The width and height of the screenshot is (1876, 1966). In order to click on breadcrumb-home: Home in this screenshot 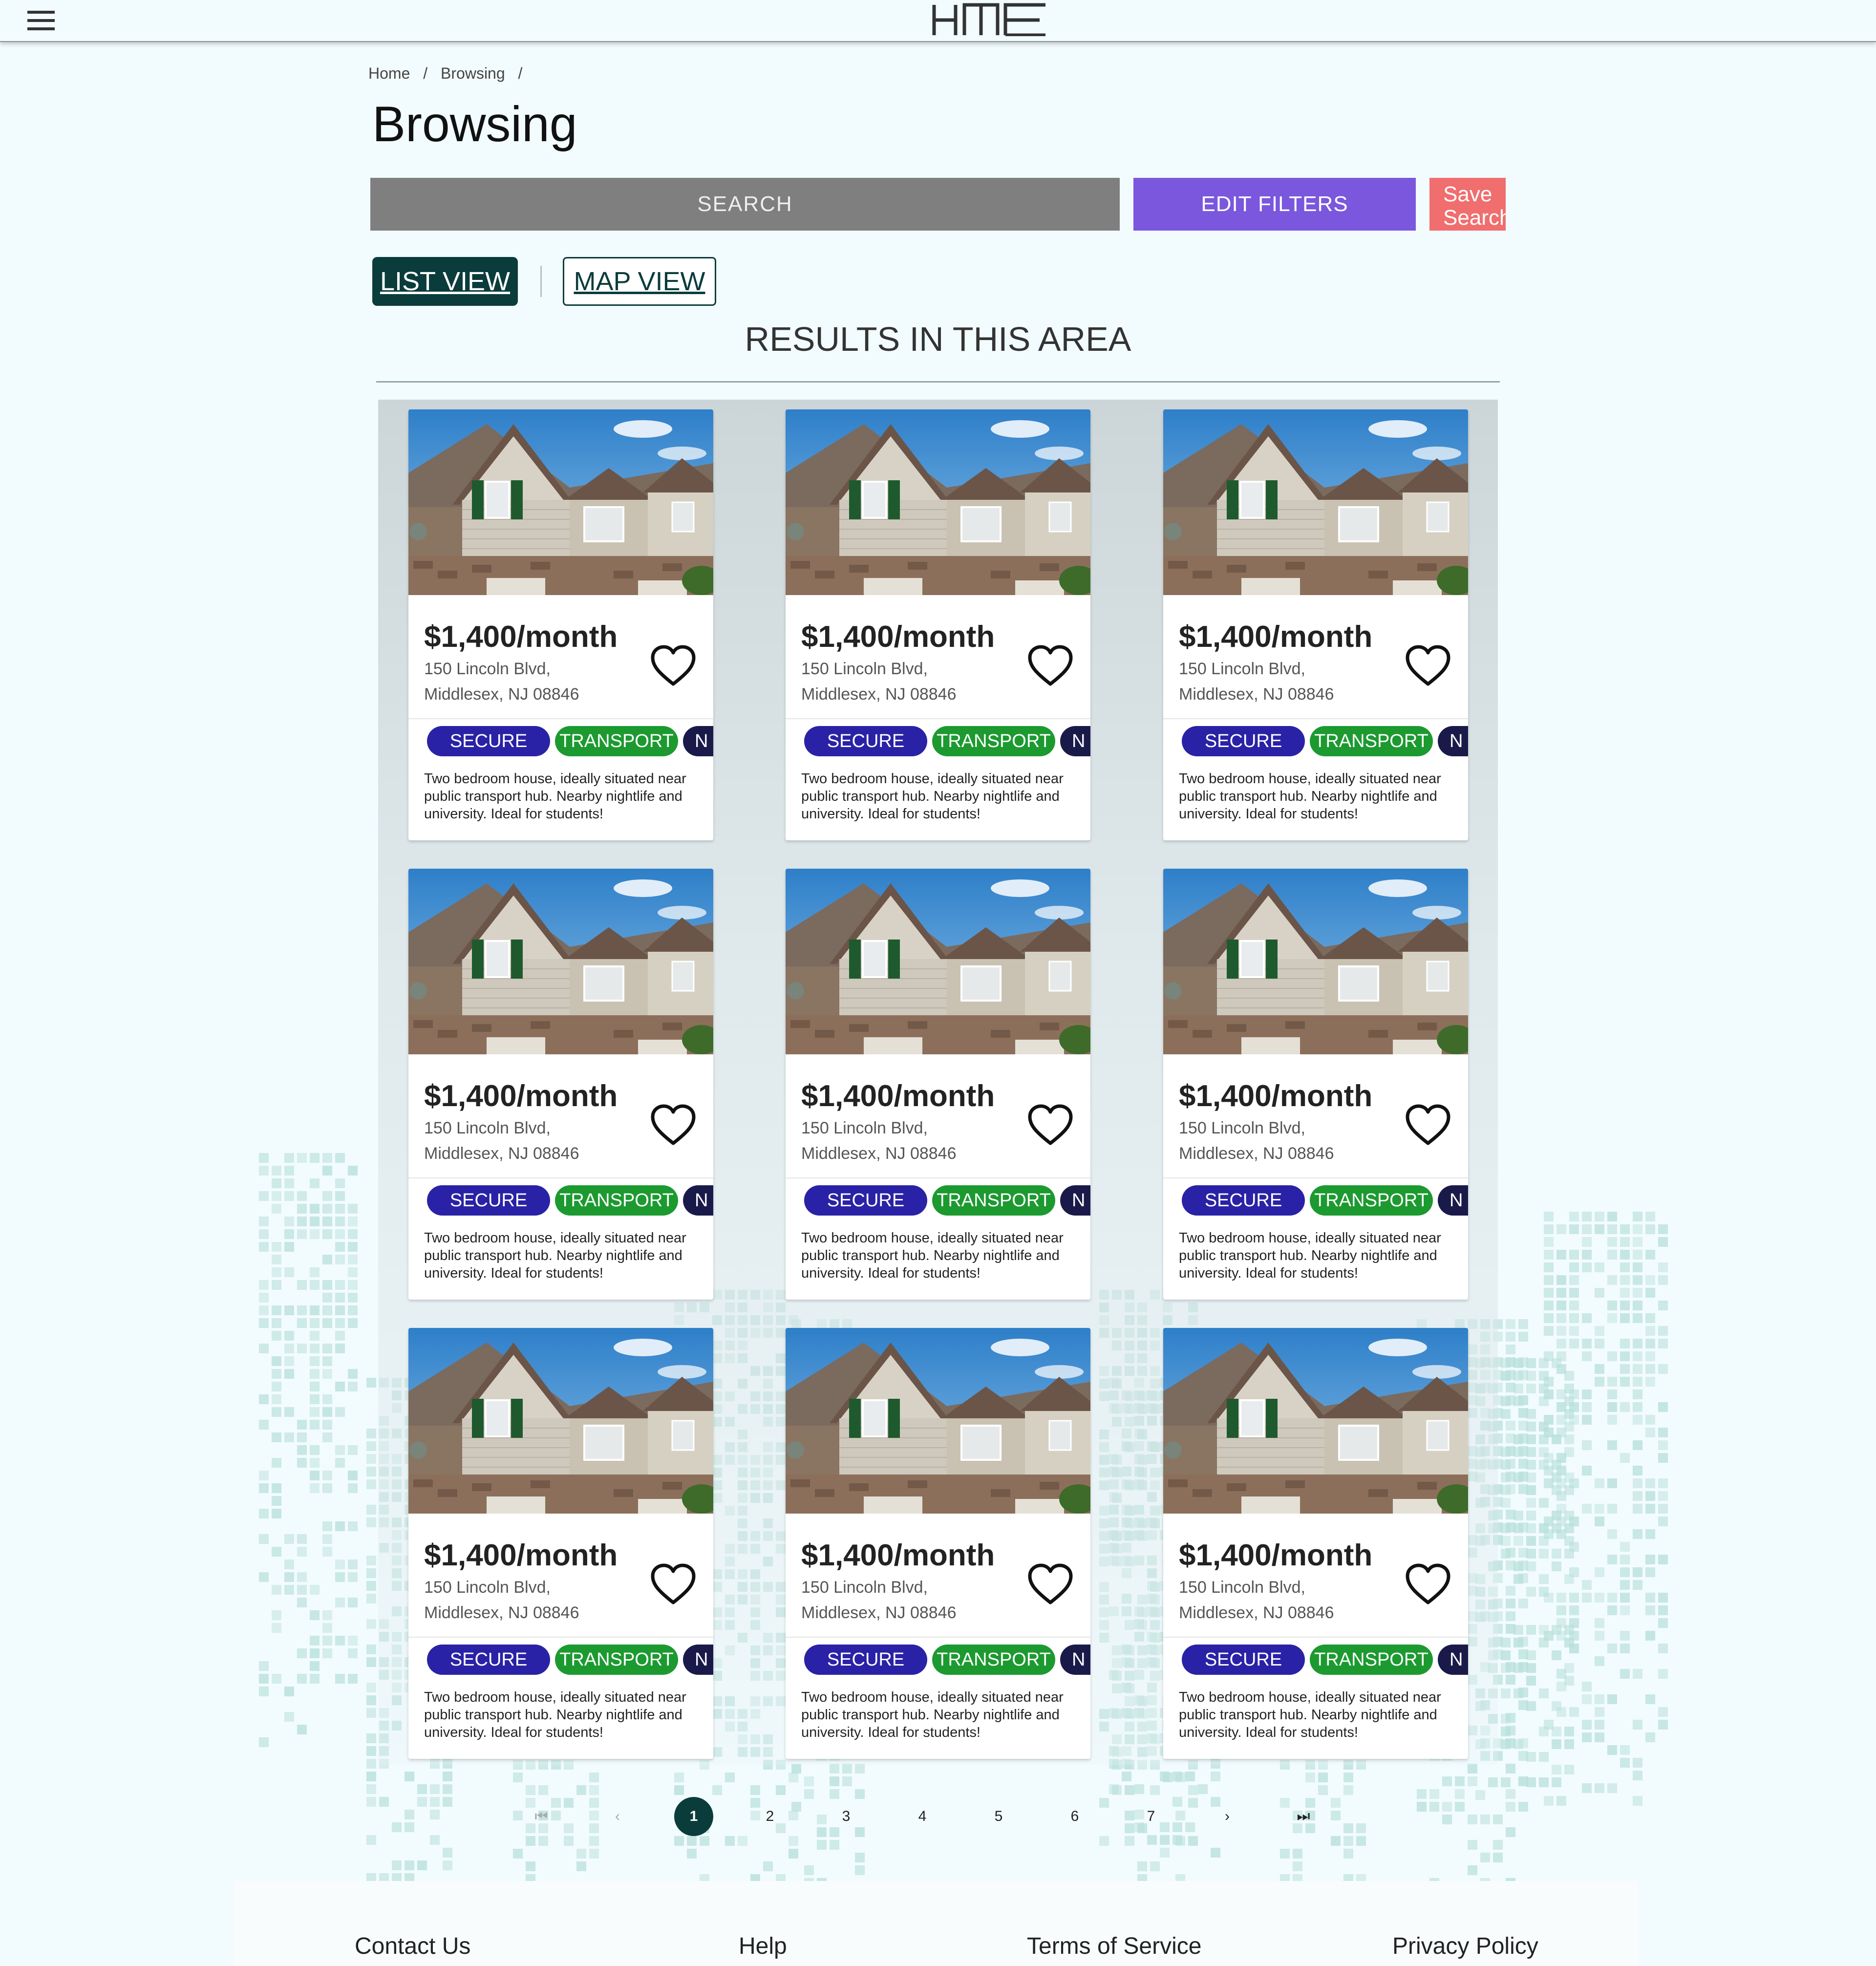, I will do `click(389, 73)`.